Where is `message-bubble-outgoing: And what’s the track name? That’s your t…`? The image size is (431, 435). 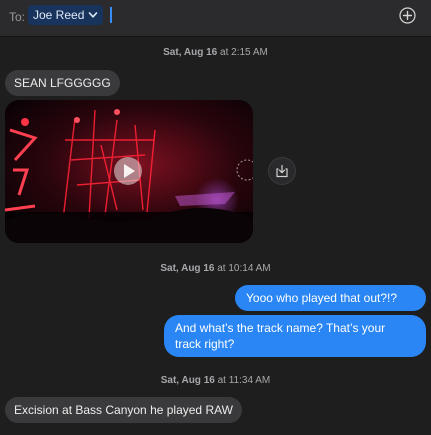
message-bubble-outgoing: And what’s the track name? That’s your t… is located at coordinates (295, 336).